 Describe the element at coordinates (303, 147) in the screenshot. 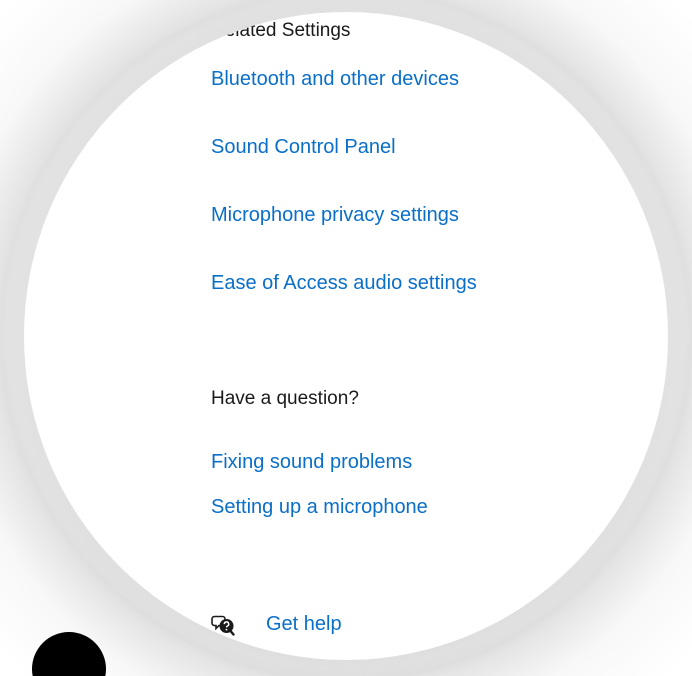

I see `sound-control-panel-link: Sound Control Panel` at that location.